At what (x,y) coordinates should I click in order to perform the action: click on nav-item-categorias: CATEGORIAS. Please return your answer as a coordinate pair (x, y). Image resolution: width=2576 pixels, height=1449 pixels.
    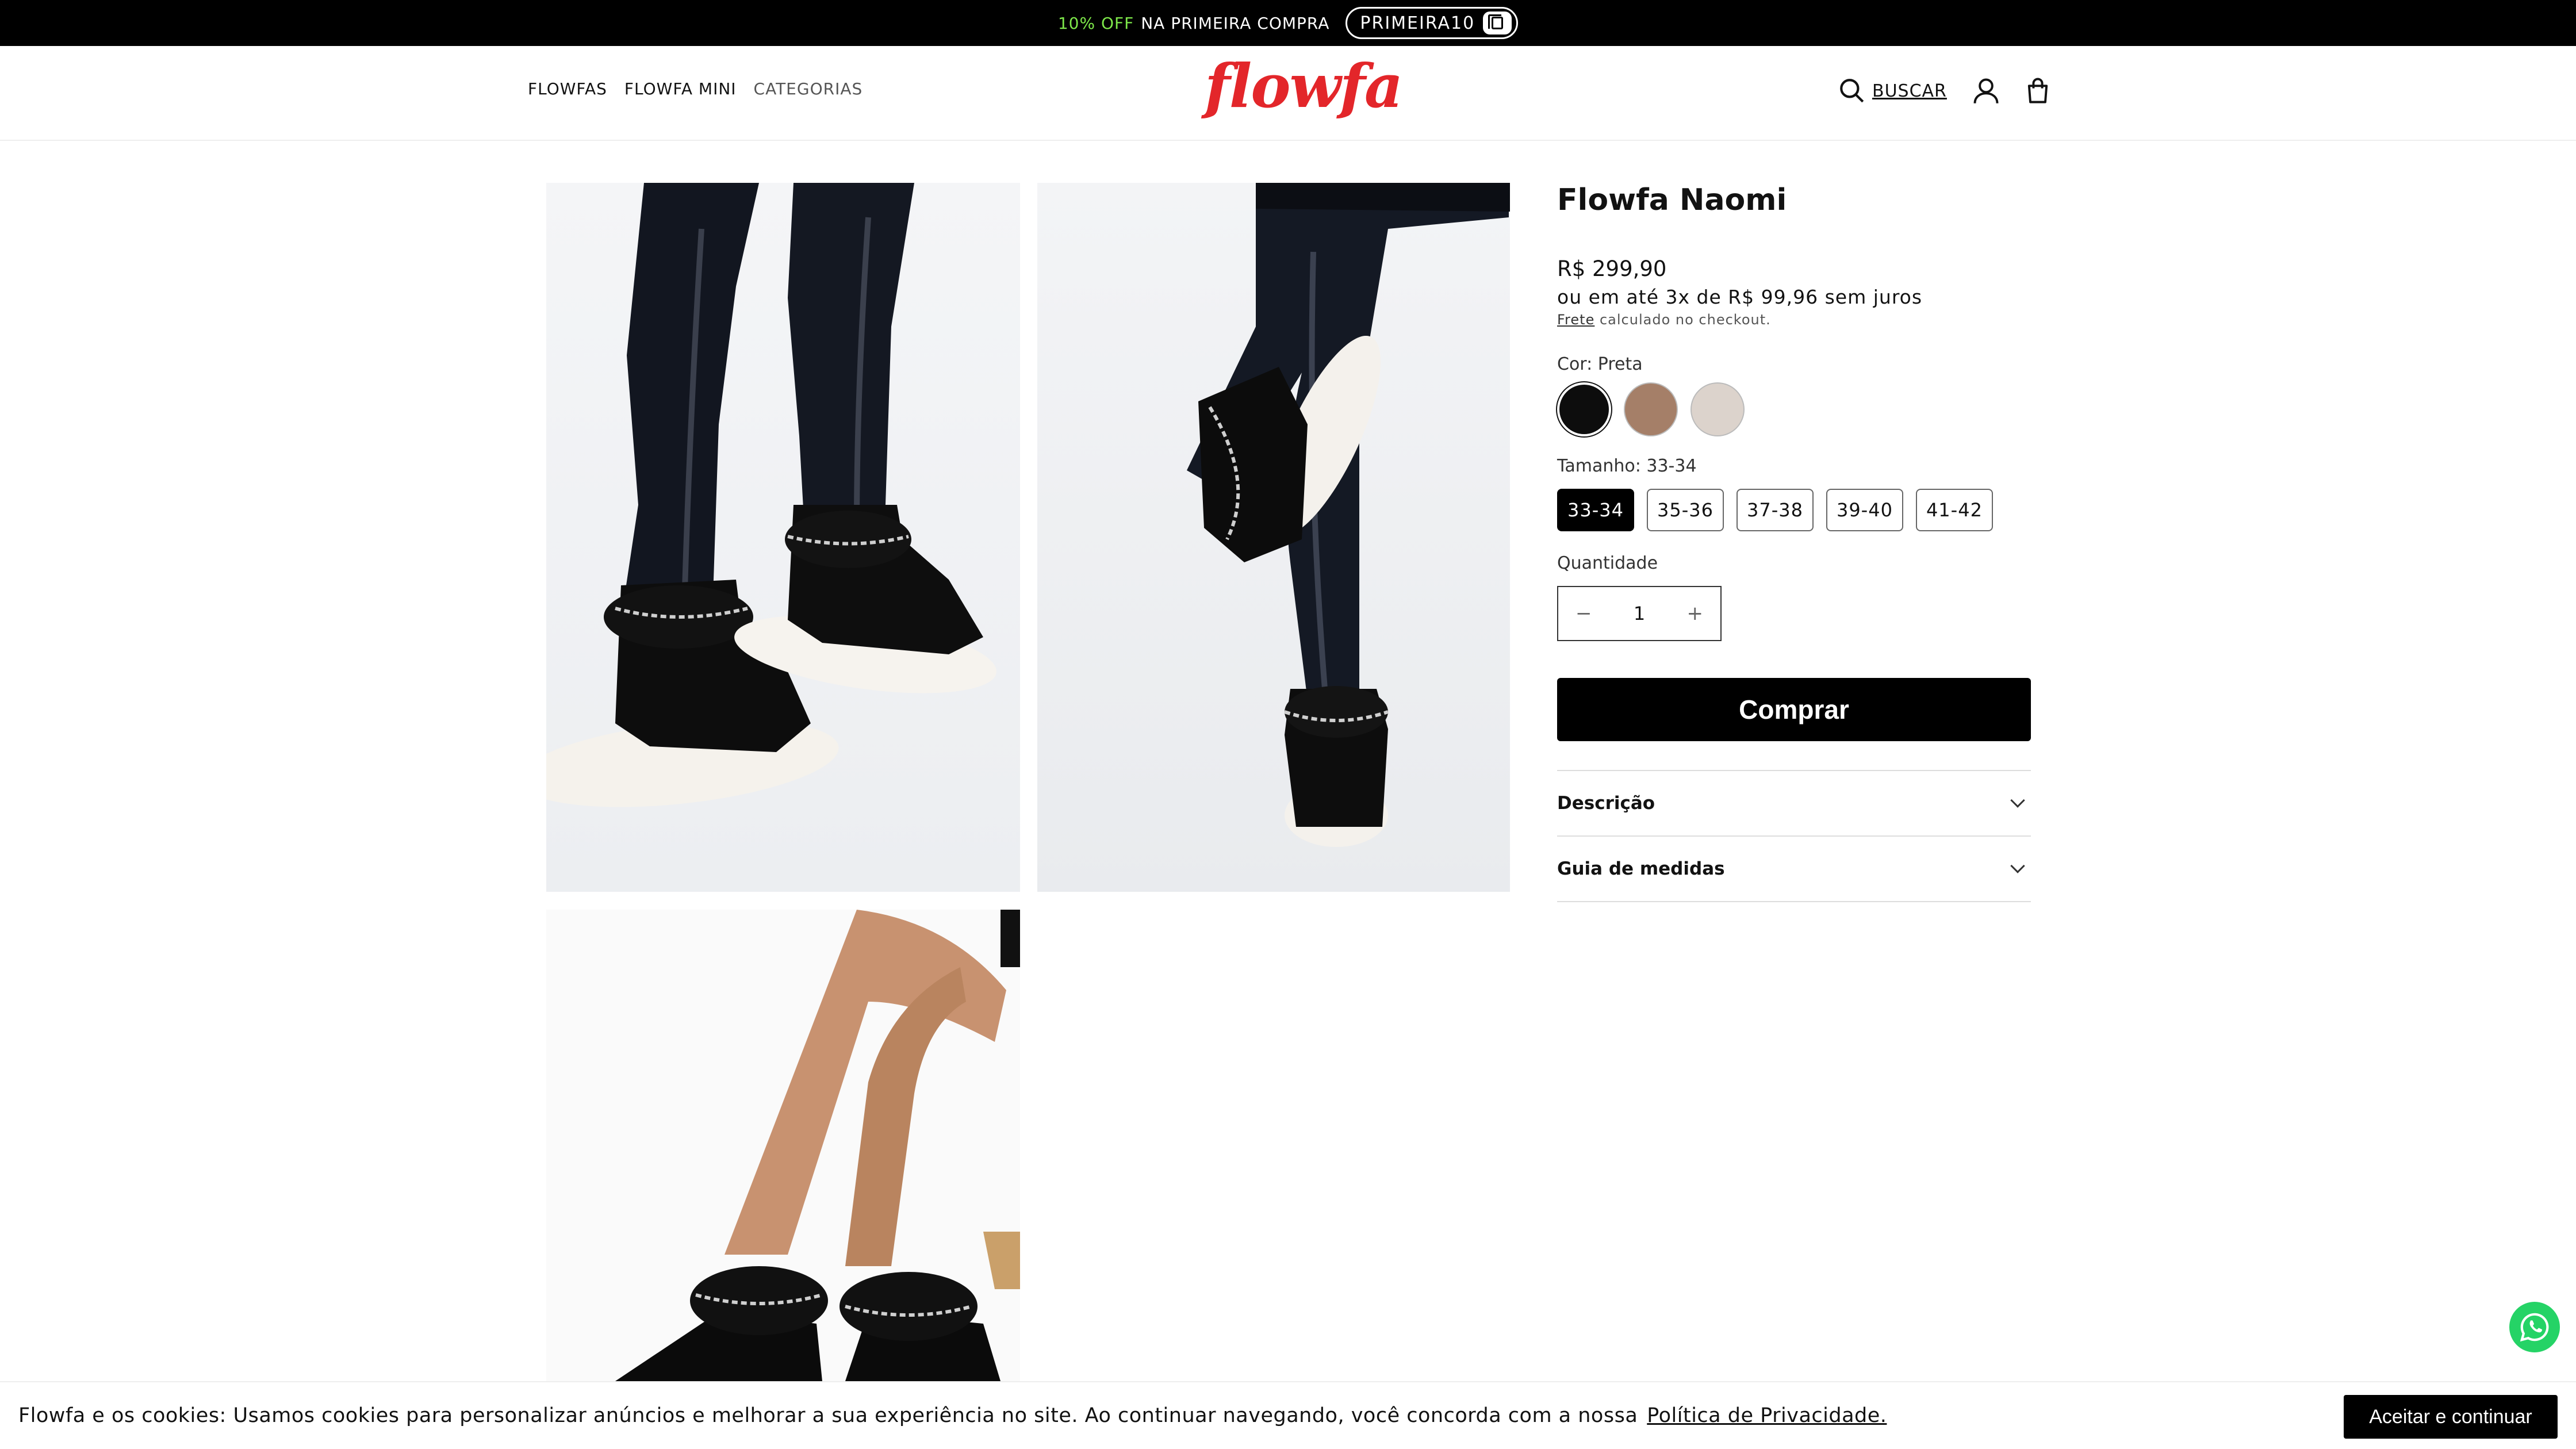
    Looking at the image, I should click on (808, 88).